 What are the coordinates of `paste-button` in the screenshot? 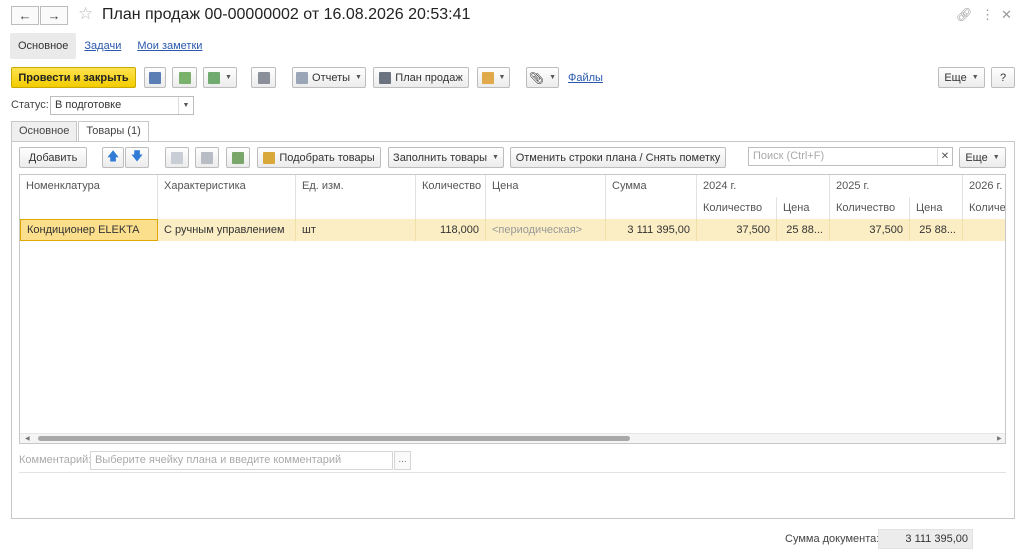 It's located at (207, 157).